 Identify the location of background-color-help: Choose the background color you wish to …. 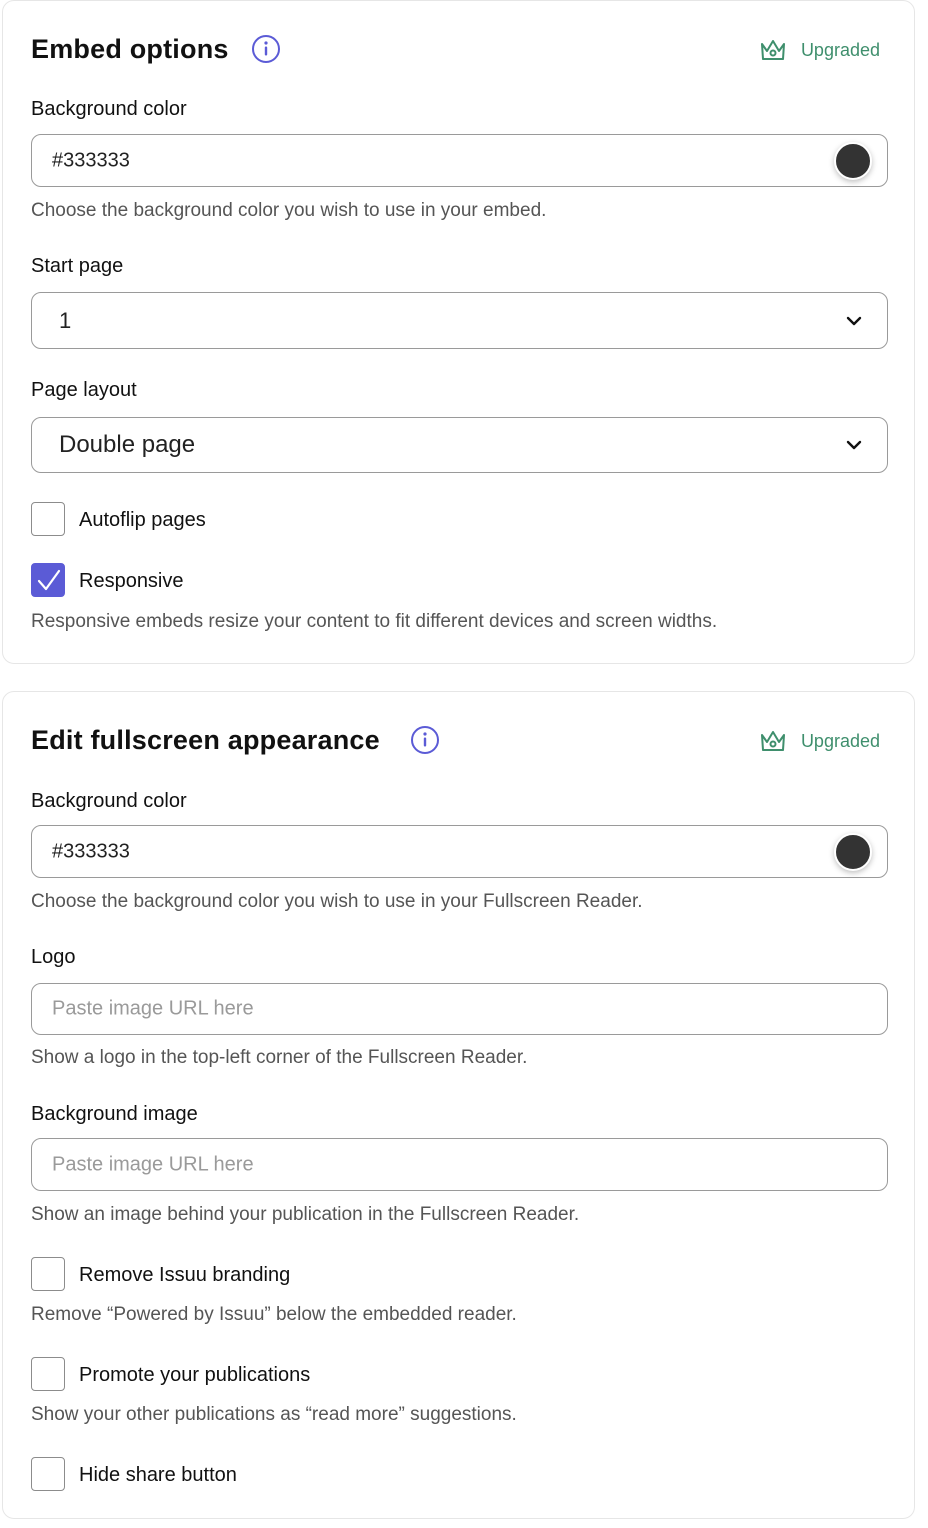
(289, 210).